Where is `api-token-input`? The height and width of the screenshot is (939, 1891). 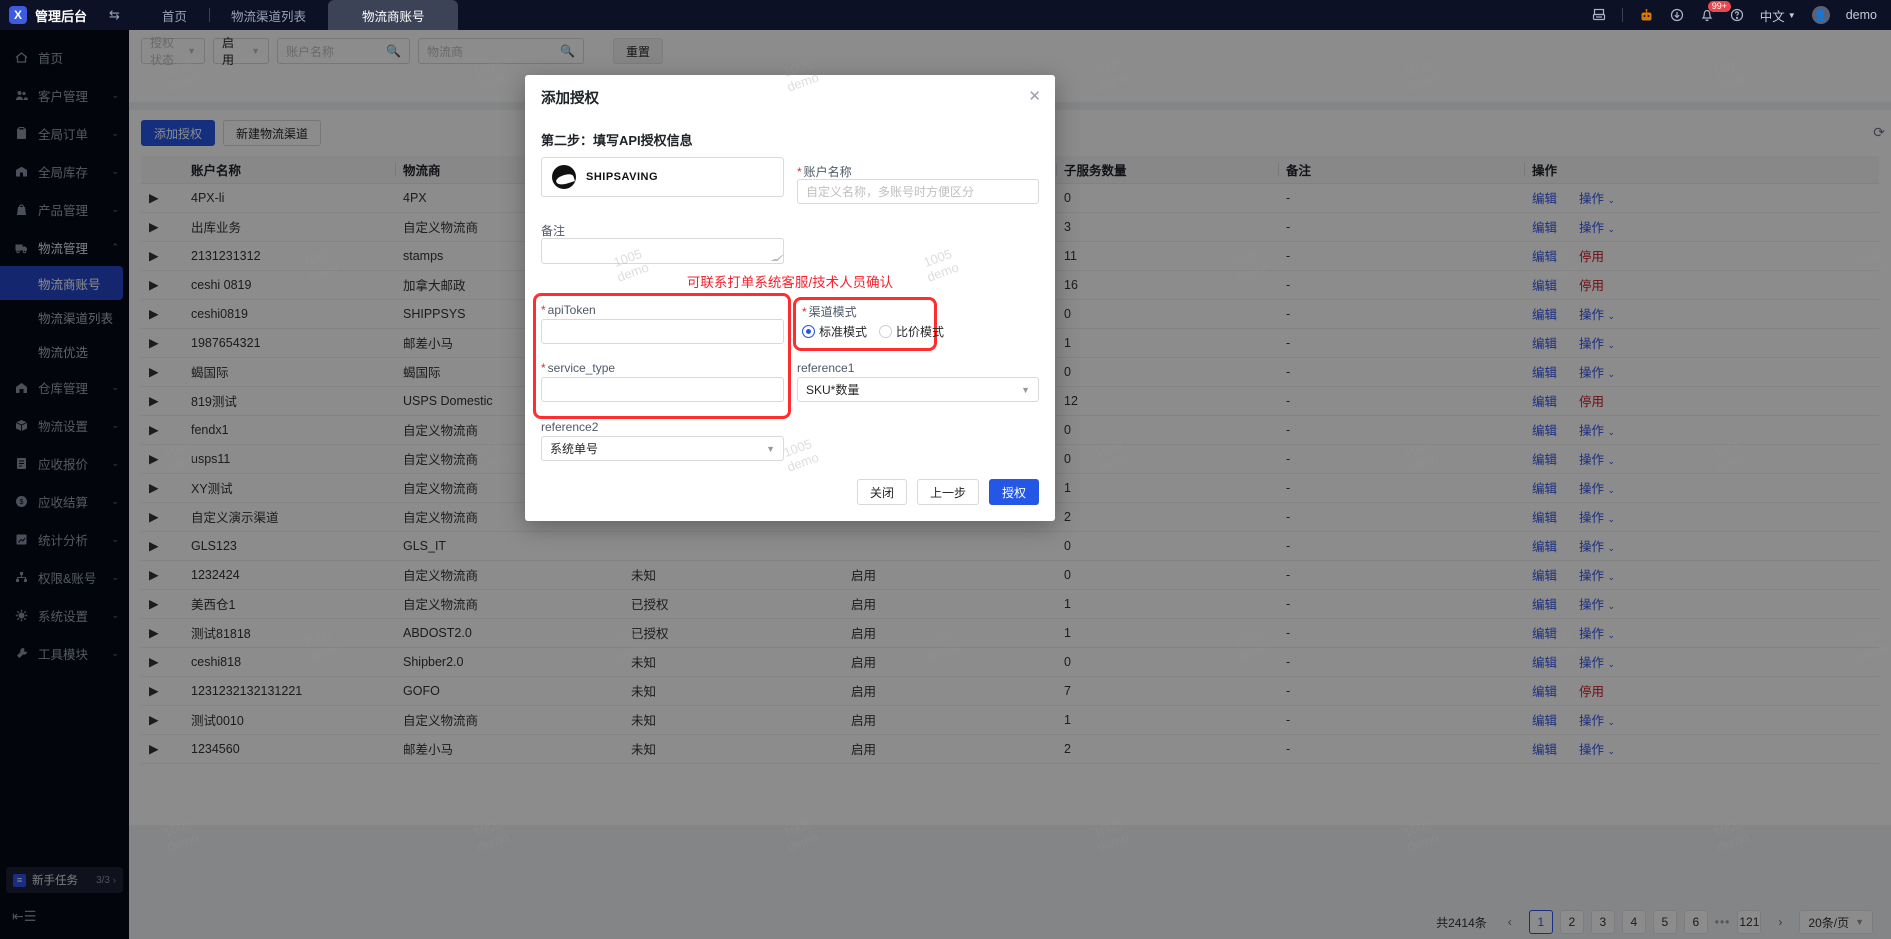 api-token-input is located at coordinates (662, 331).